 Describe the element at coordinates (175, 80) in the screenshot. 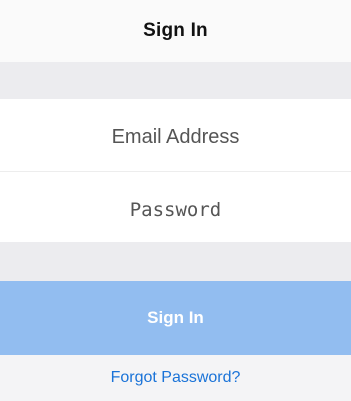

I see `section-spacer-top` at that location.